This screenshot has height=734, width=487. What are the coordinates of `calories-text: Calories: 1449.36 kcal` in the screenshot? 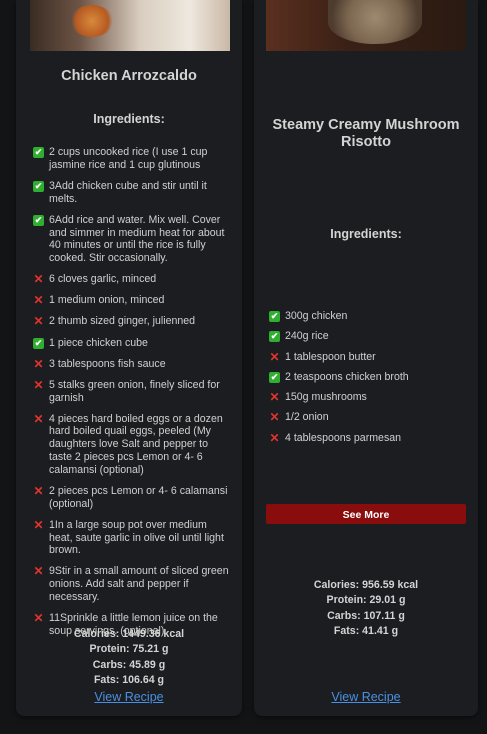 It's located at (129, 634).